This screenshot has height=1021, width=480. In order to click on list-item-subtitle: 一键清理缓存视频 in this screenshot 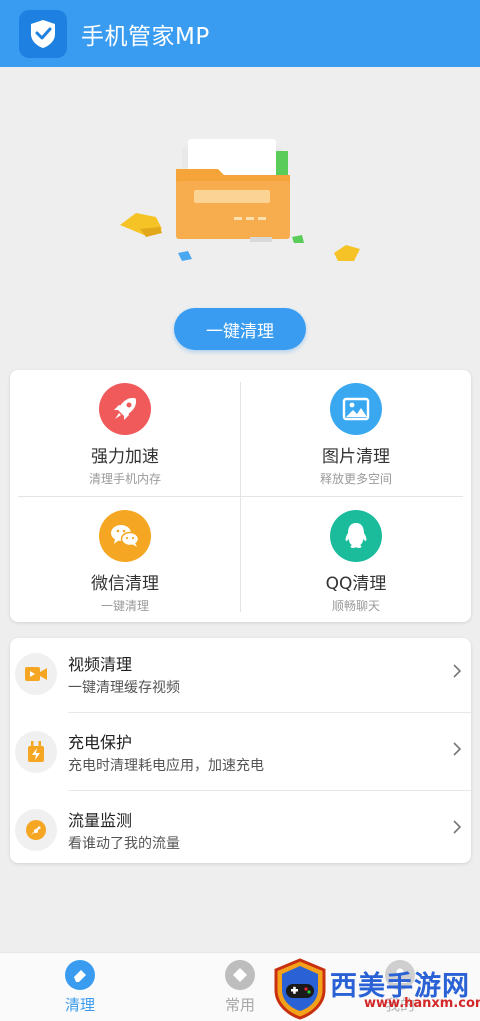, I will do `click(124, 688)`.